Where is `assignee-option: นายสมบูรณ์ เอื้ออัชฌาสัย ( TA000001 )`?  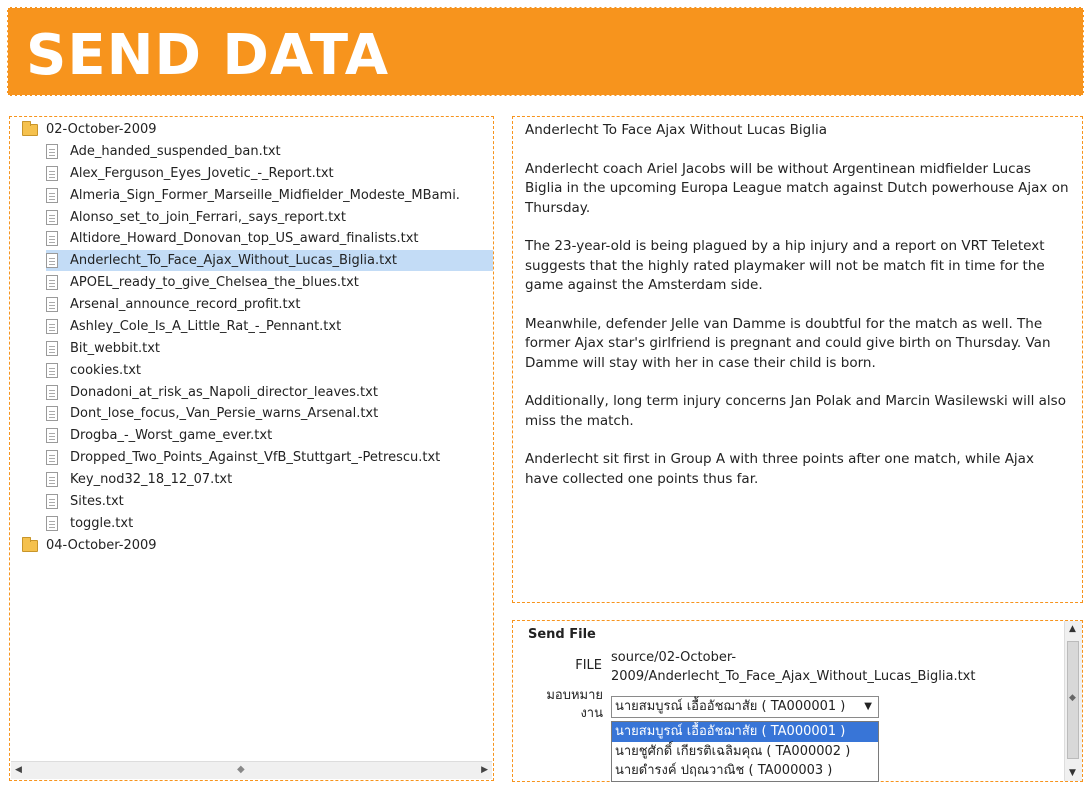
assignee-option: นายสมบูรณ์ เอื้ออัชฌาสัย ( TA000001 ) is located at coordinates (745, 732).